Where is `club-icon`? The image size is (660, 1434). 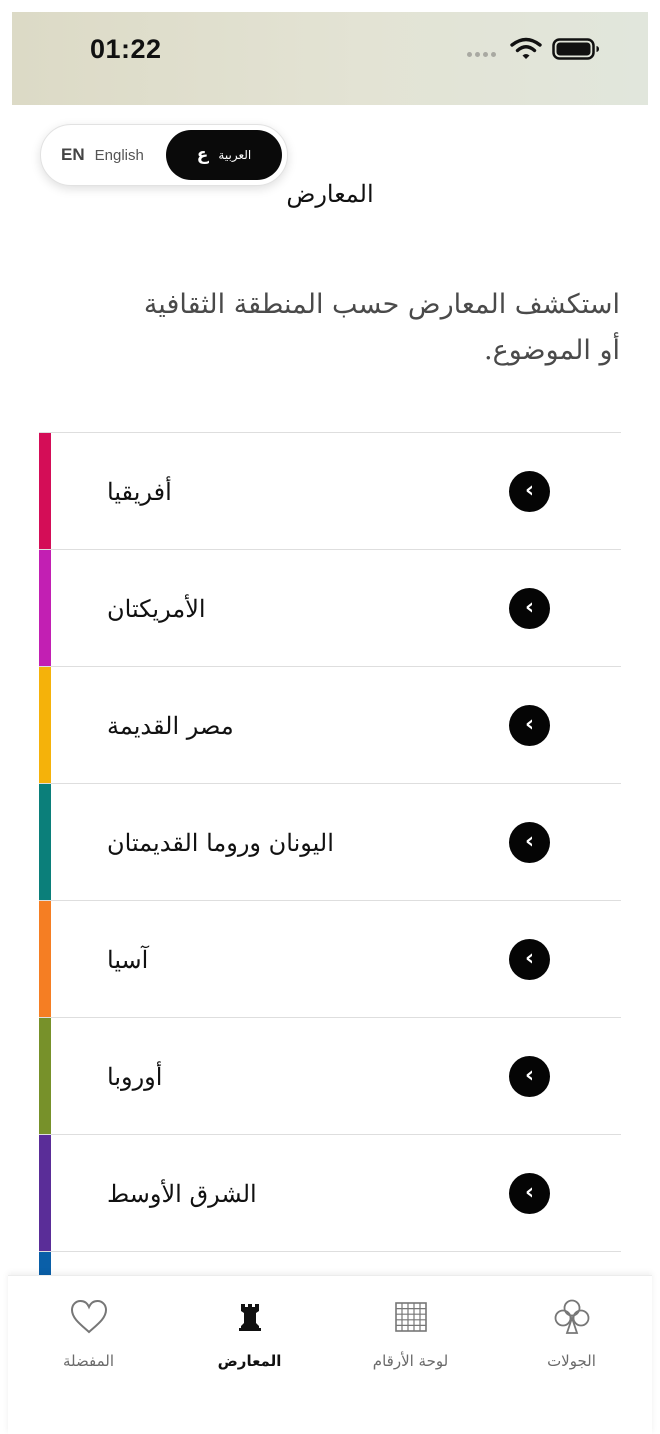
club-icon is located at coordinates (572, 1317).